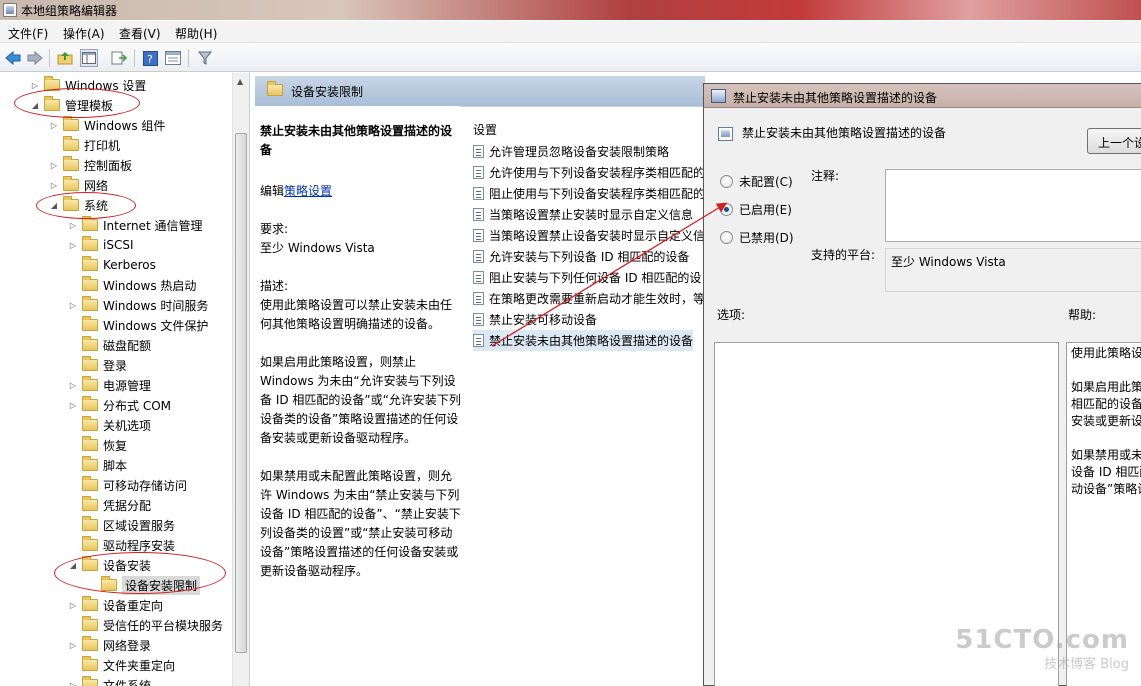  I want to click on watermark-line-1: 51CTO.com, so click(1042, 640).